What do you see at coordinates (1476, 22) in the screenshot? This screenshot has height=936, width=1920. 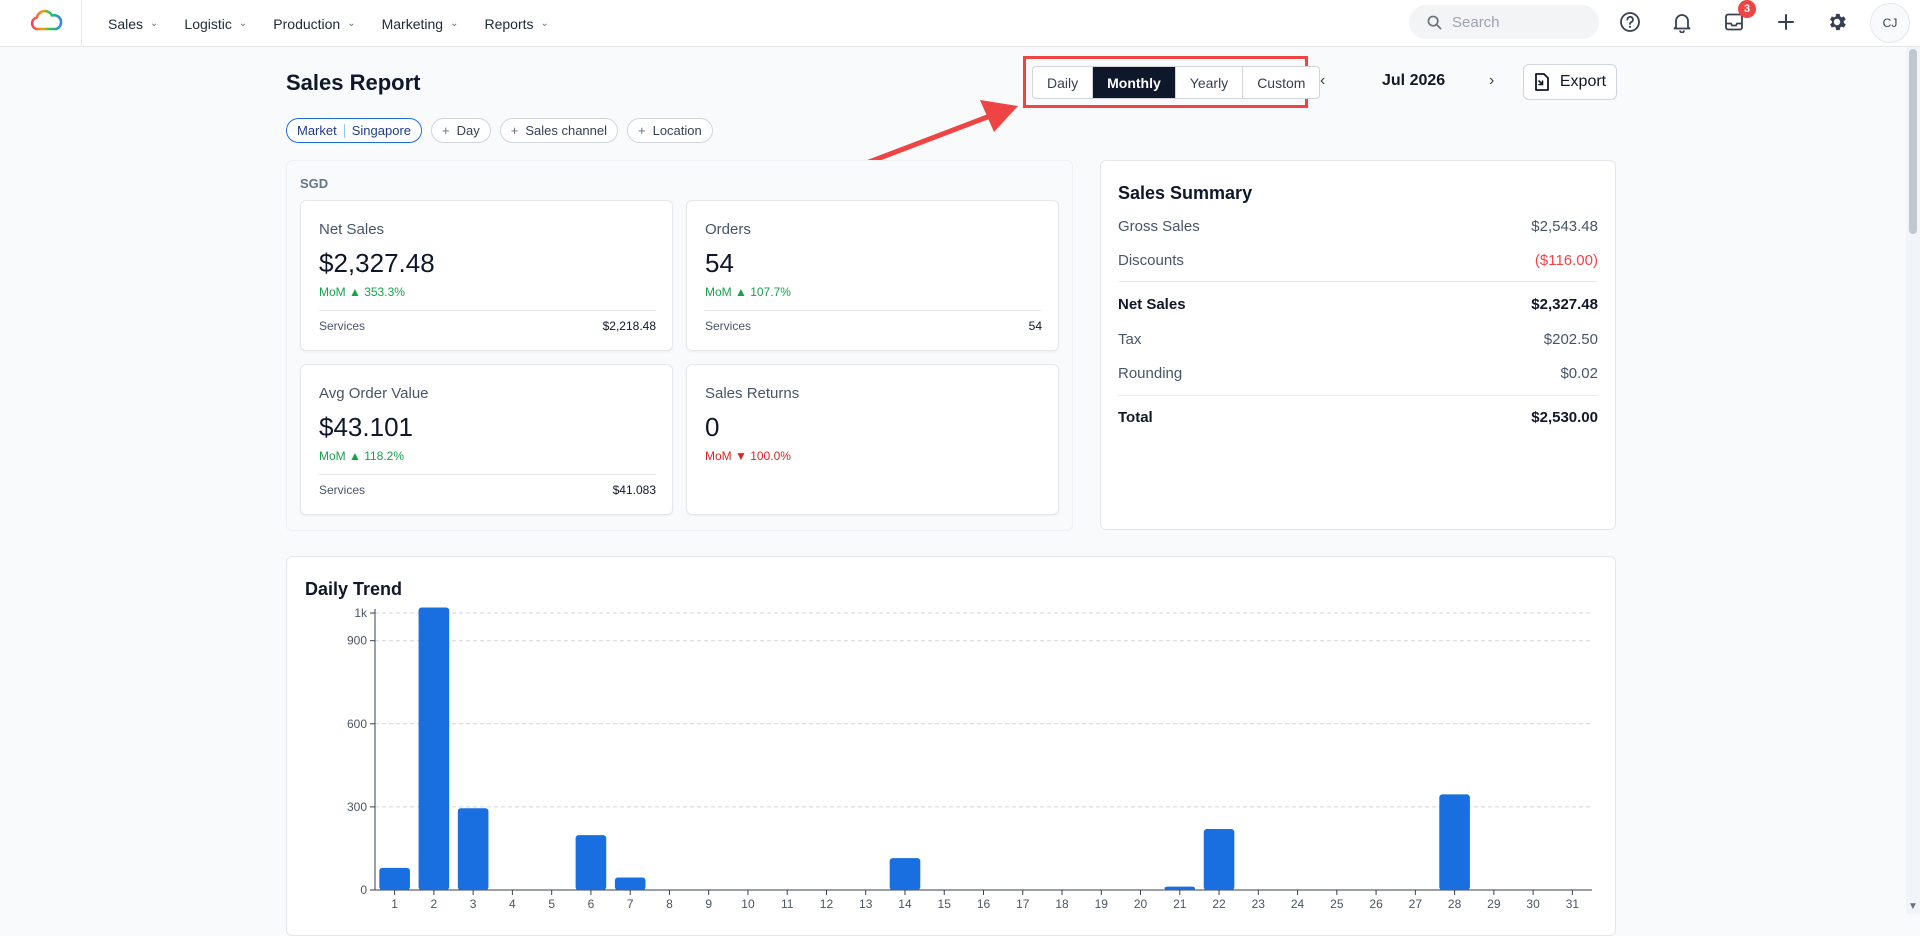 I see `search-placeholder: Search` at bounding box center [1476, 22].